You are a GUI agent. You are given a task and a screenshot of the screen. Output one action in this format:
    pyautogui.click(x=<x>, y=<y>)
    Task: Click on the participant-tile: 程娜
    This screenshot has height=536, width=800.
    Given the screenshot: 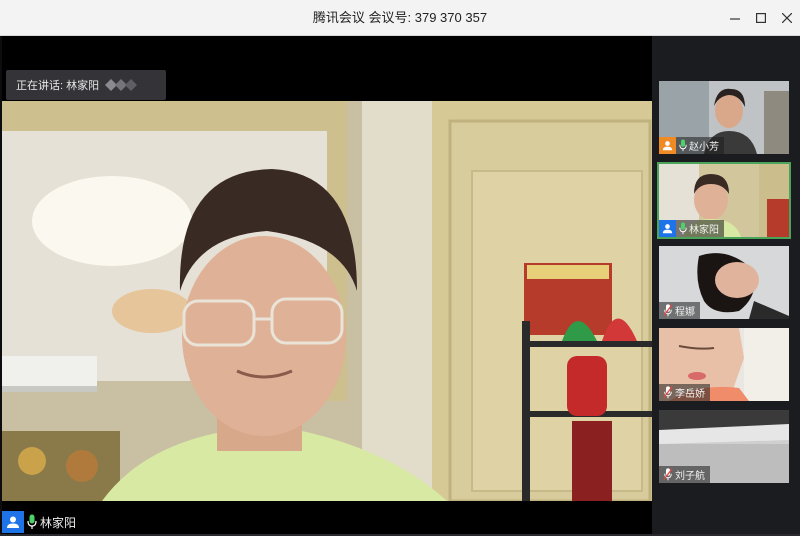 What is the action you would take?
    pyautogui.click(x=724, y=282)
    